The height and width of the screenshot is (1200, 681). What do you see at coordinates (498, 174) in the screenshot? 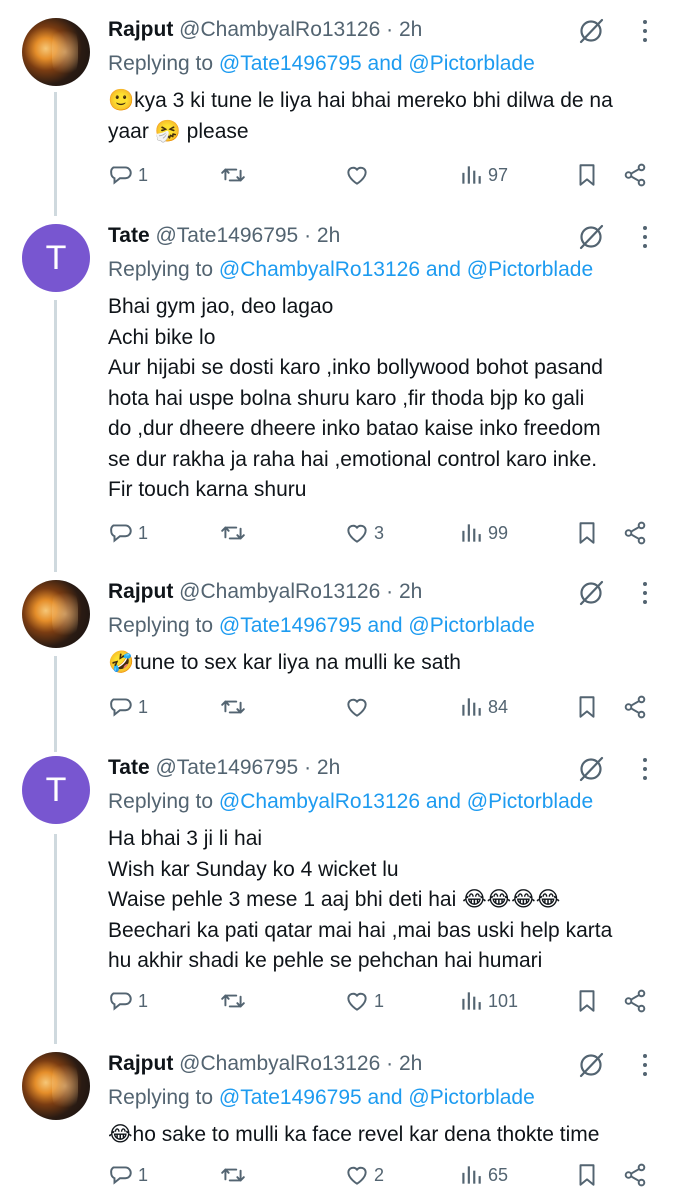
I see `views-count: 97` at bounding box center [498, 174].